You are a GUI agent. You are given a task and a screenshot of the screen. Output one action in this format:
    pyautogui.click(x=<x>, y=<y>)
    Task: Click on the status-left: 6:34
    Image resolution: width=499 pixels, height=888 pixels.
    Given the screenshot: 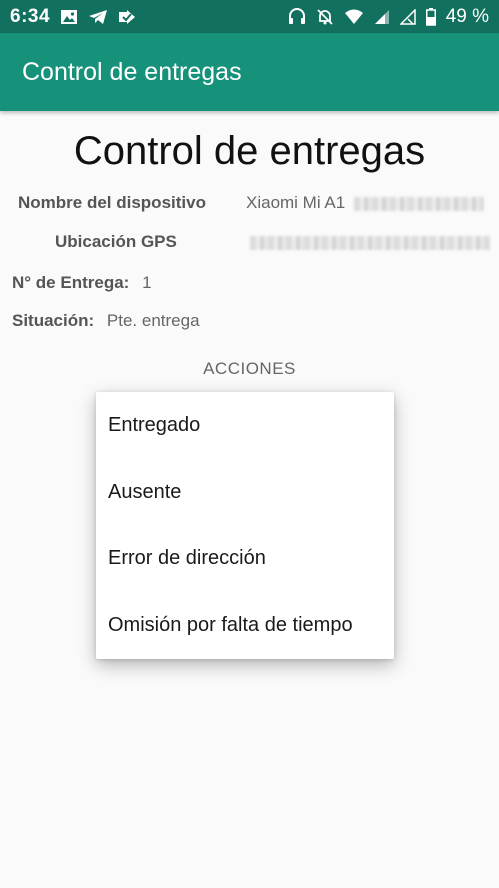 What is the action you would take?
    pyautogui.click(x=73, y=17)
    